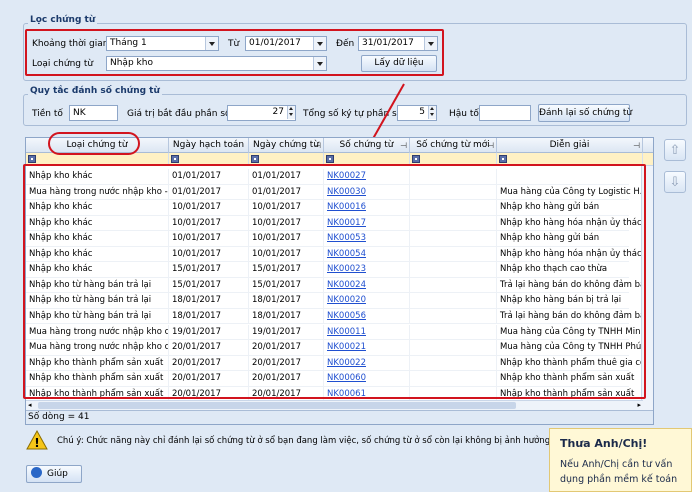  I want to click on column-header-posting-date: Ngày hạch toán, so click(209, 145).